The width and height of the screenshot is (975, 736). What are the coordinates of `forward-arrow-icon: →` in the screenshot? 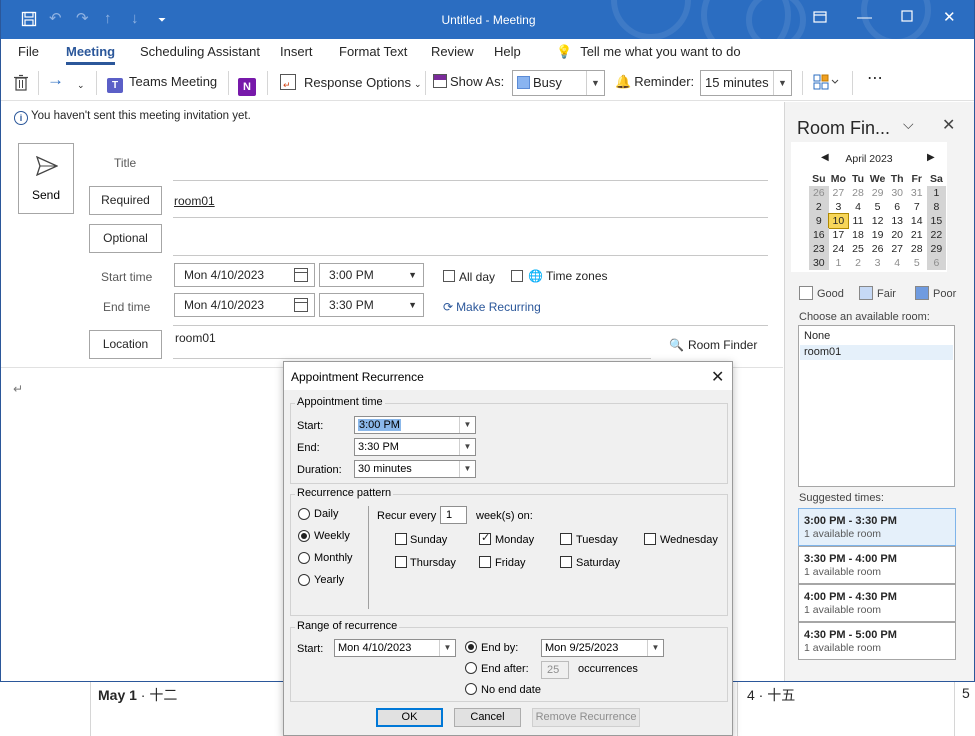 It's located at (55, 79).